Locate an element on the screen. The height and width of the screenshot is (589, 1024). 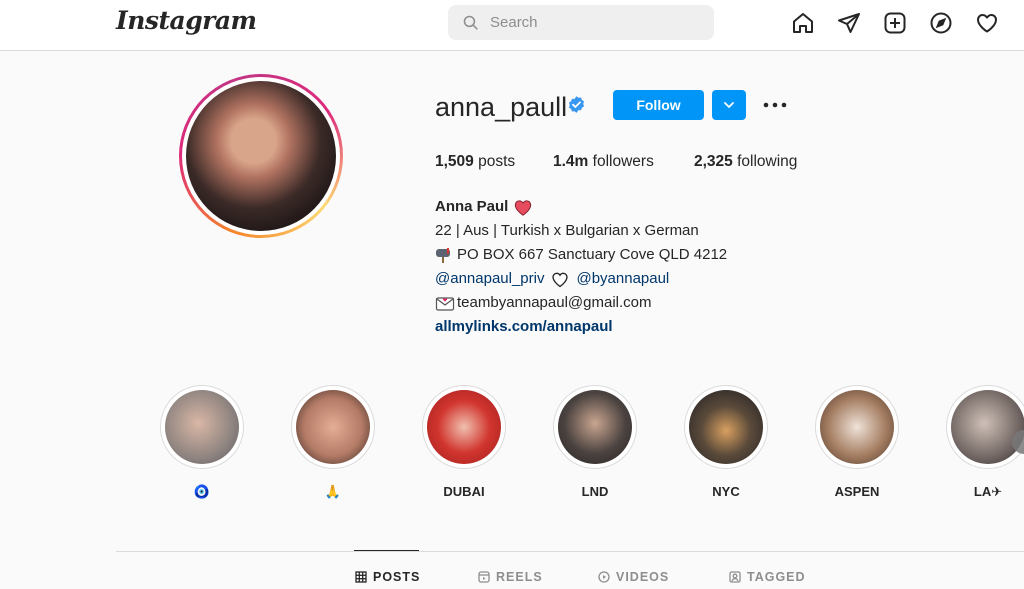
play-circle-icon is located at coordinates (604, 577).